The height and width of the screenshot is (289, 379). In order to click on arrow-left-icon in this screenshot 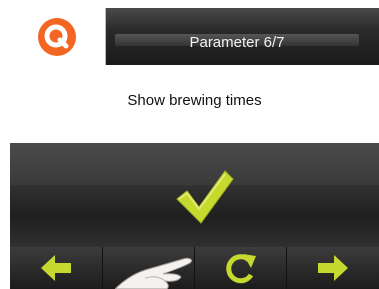, I will do `click(56, 268)`.